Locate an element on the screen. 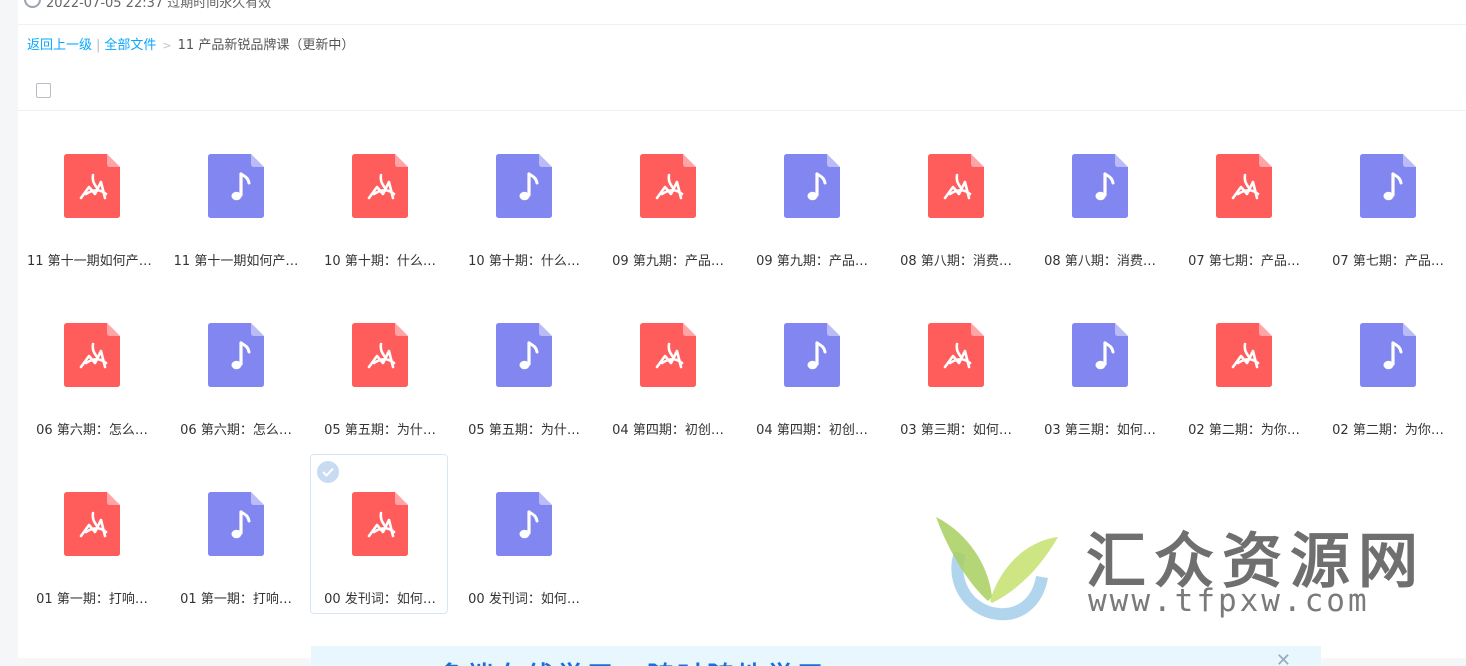  back-link: 返回上一级 is located at coordinates (59, 45).